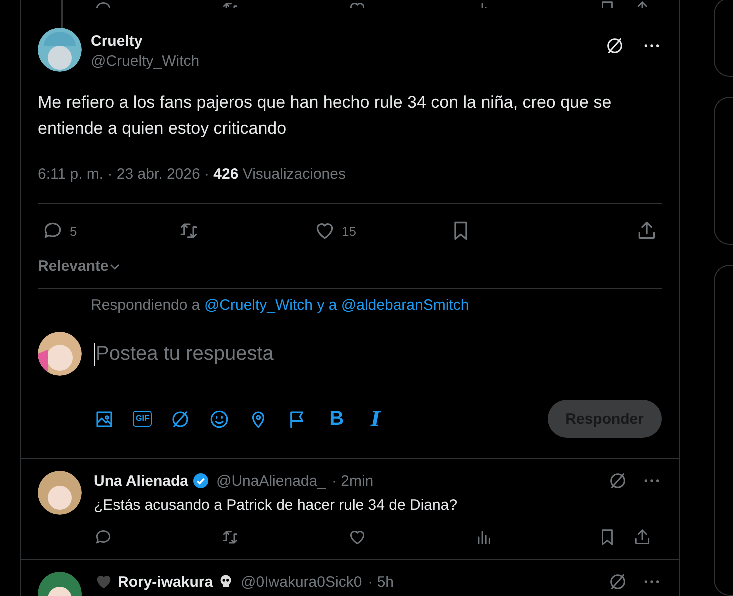  Describe the element at coordinates (343, 61) in the screenshot. I see `user-handle: @Cruelty_Witch` at that location.